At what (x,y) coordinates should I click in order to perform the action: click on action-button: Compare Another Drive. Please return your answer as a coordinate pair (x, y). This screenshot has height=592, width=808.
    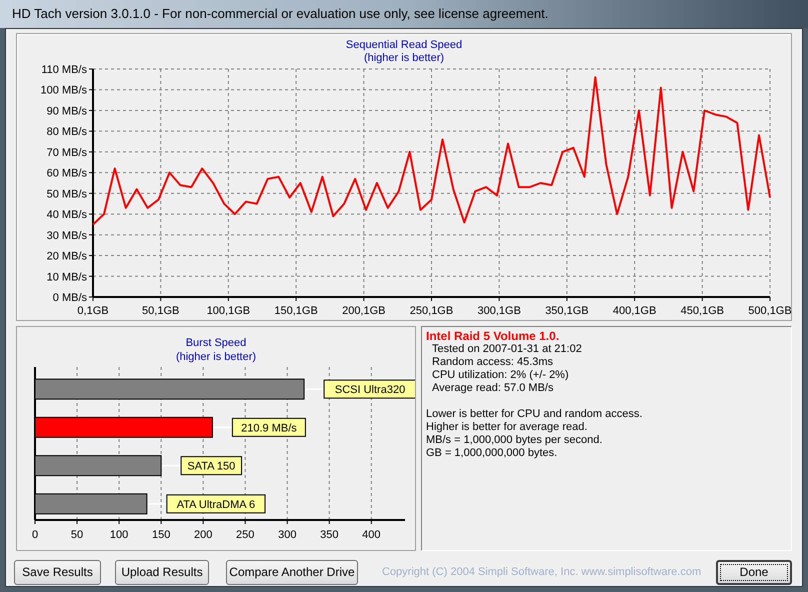
    Looking at the image, I should click on (292, 572).